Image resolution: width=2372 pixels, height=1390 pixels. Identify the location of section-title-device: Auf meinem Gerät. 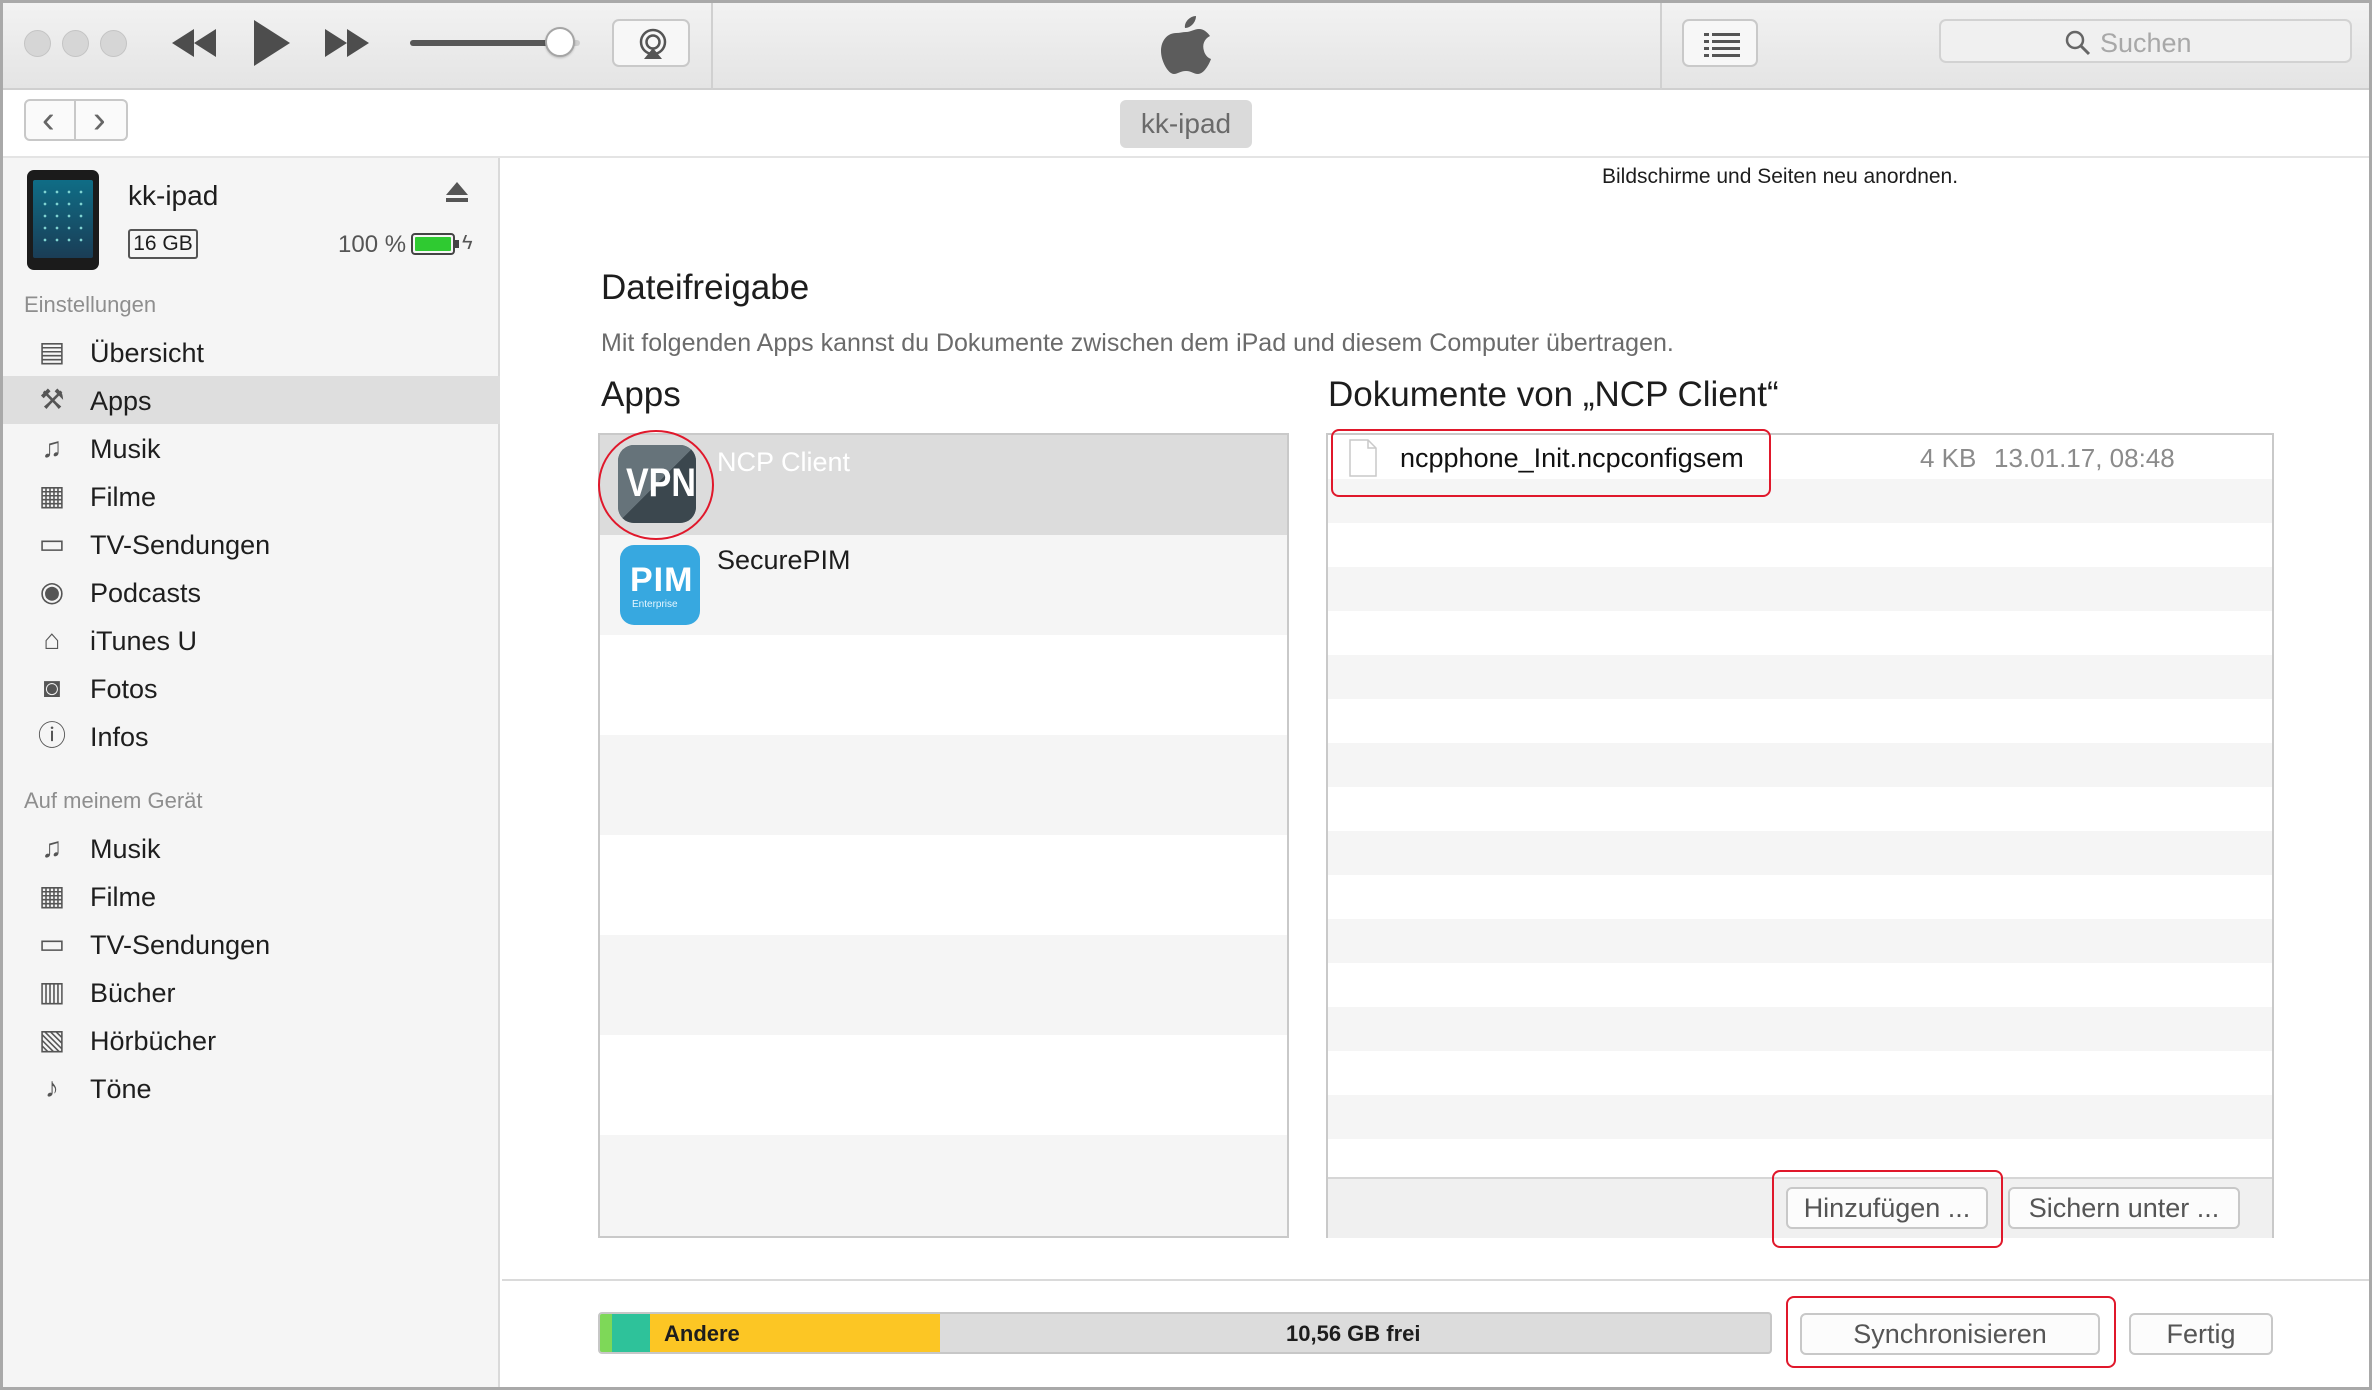
(113, 800).